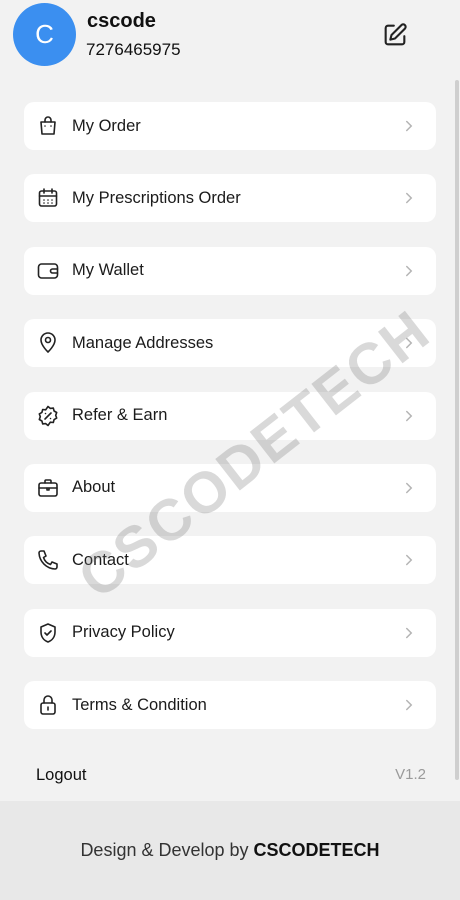  I want to click on logout-row: Logout V1.2, so click(231, 775).